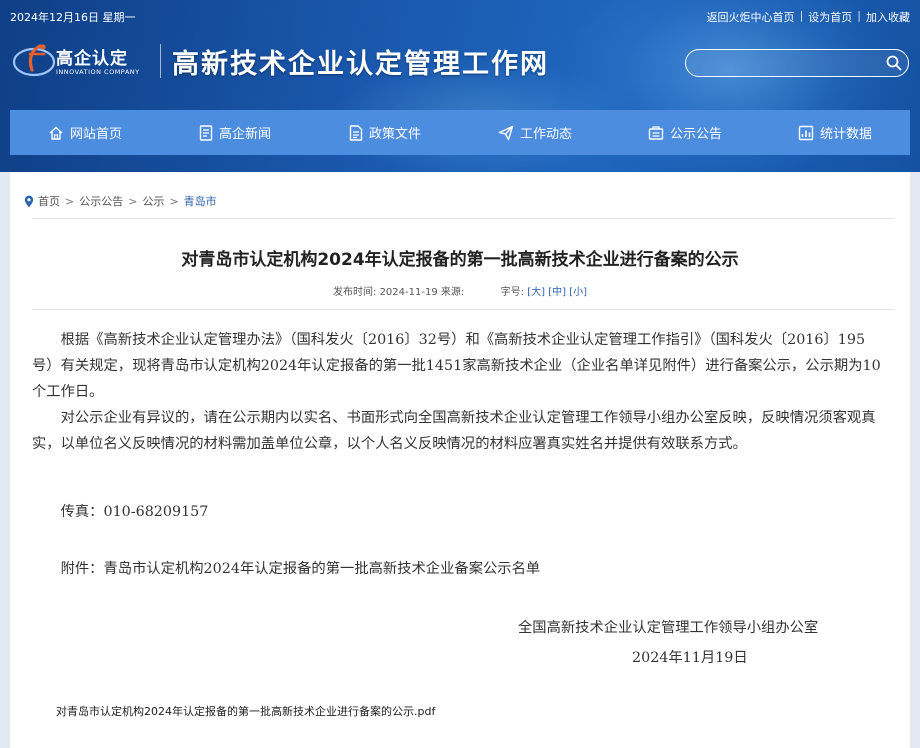 This screenshot has width=920, height=748. I want to click on nav-item-label: 高企新闻, so click(244, 134).